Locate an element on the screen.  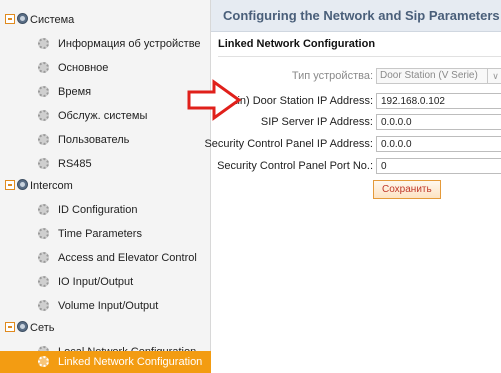
main-door-station-ip-row: (Main) Door Station IP Address: is located at coordinates (356, 101).